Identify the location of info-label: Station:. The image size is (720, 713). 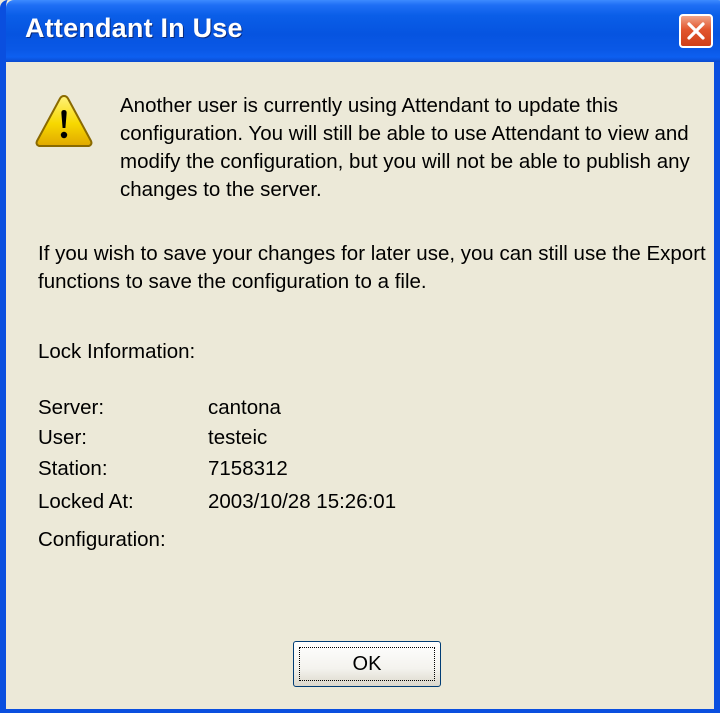
(73, 468).